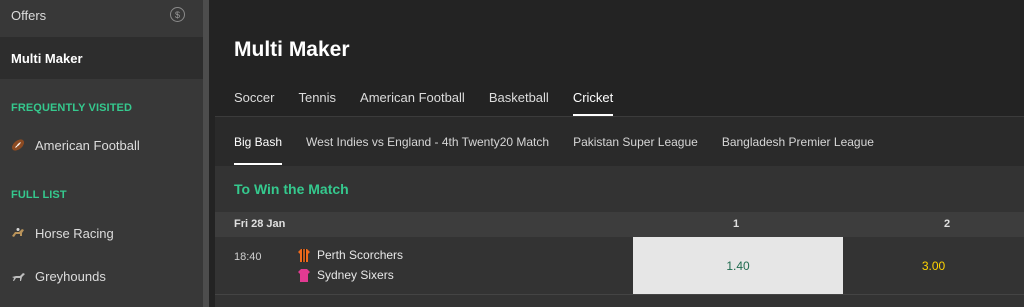  Describe the element at coordinates (291, 189) in the screenshot. I see `market-title: To Win the Match` at that location.